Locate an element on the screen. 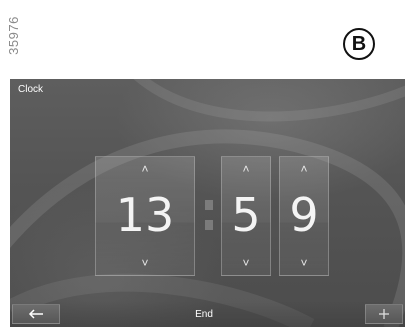 This screenshot has height=327, width=415. hours-value: 13 is located at coordinates (145, 215).